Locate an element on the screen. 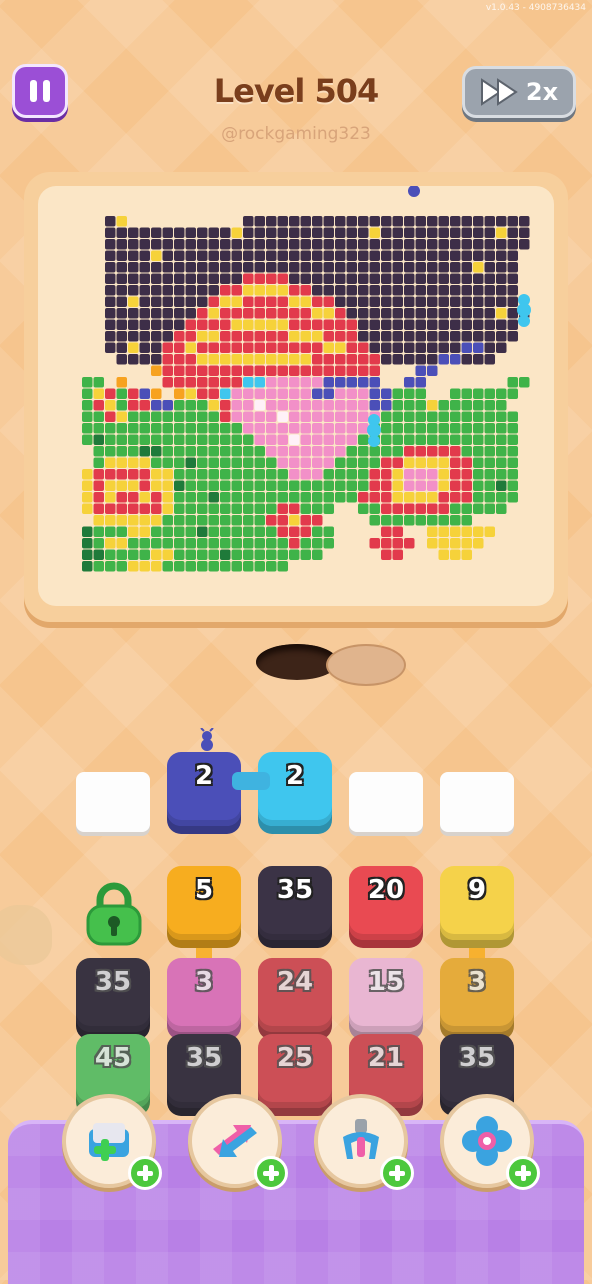 This screenshot has height=1284, width=592. swap-arrows-icon is located at coordinates (235, 1141).